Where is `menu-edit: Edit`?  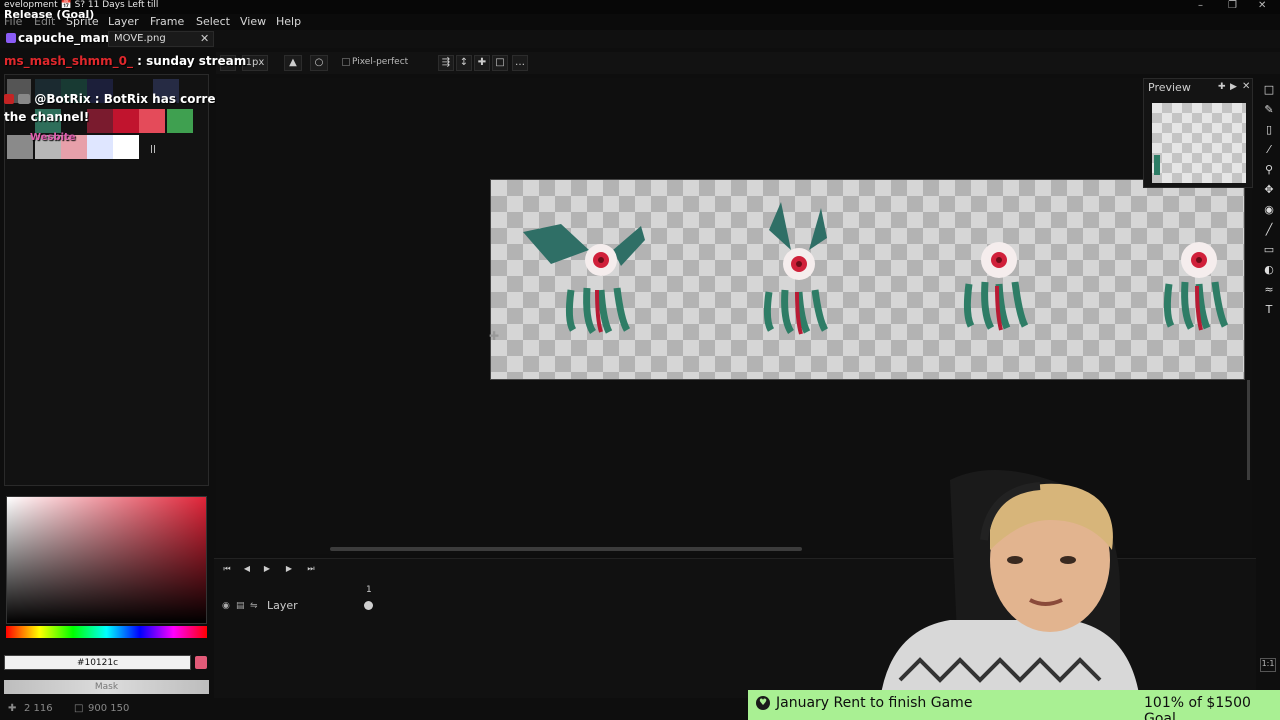 menu-edit: Edit is located at coordinates (44, 21).